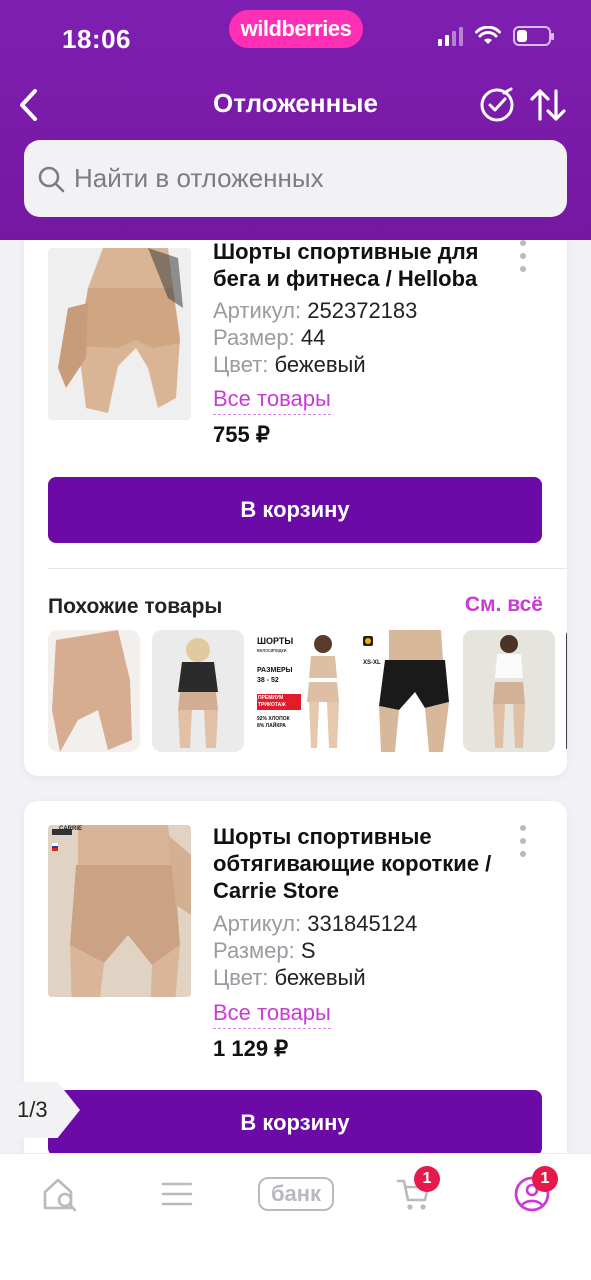  I want to click on product-image: CARRIE, so click(119, 911).